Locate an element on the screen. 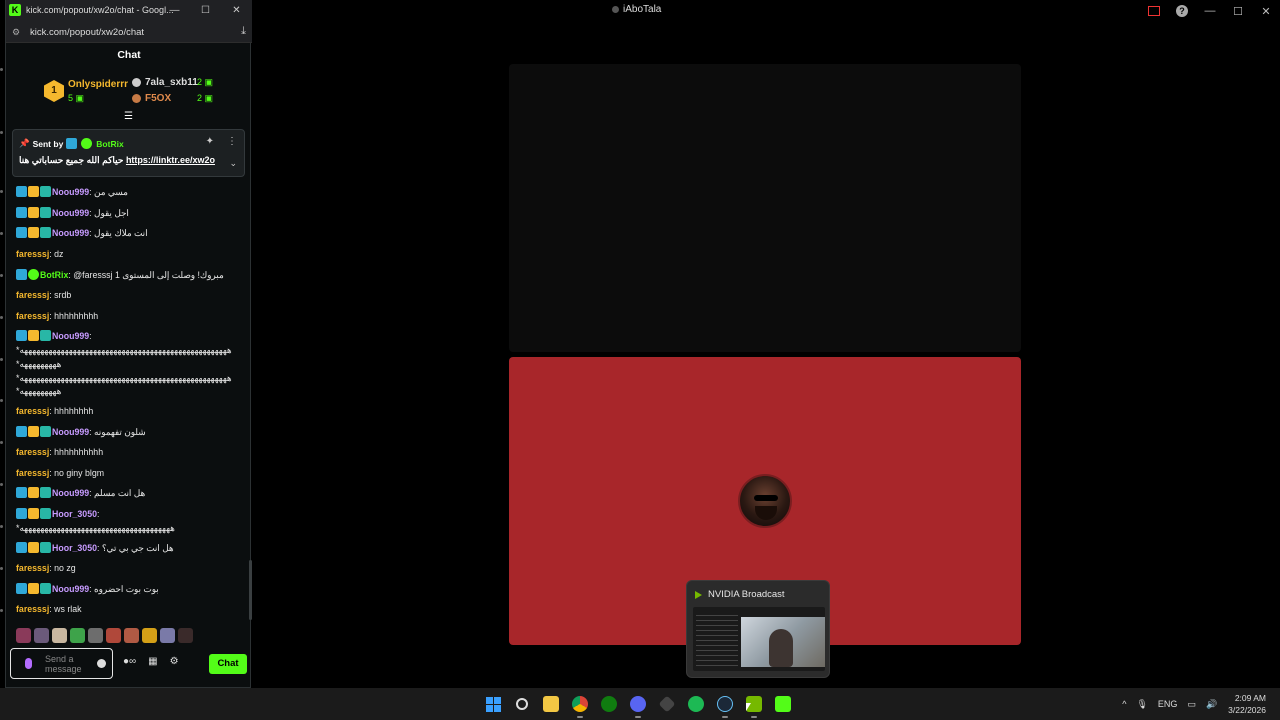  clock: 2:09 AM 3/22/2026 is located at coordinates (1247, 704).